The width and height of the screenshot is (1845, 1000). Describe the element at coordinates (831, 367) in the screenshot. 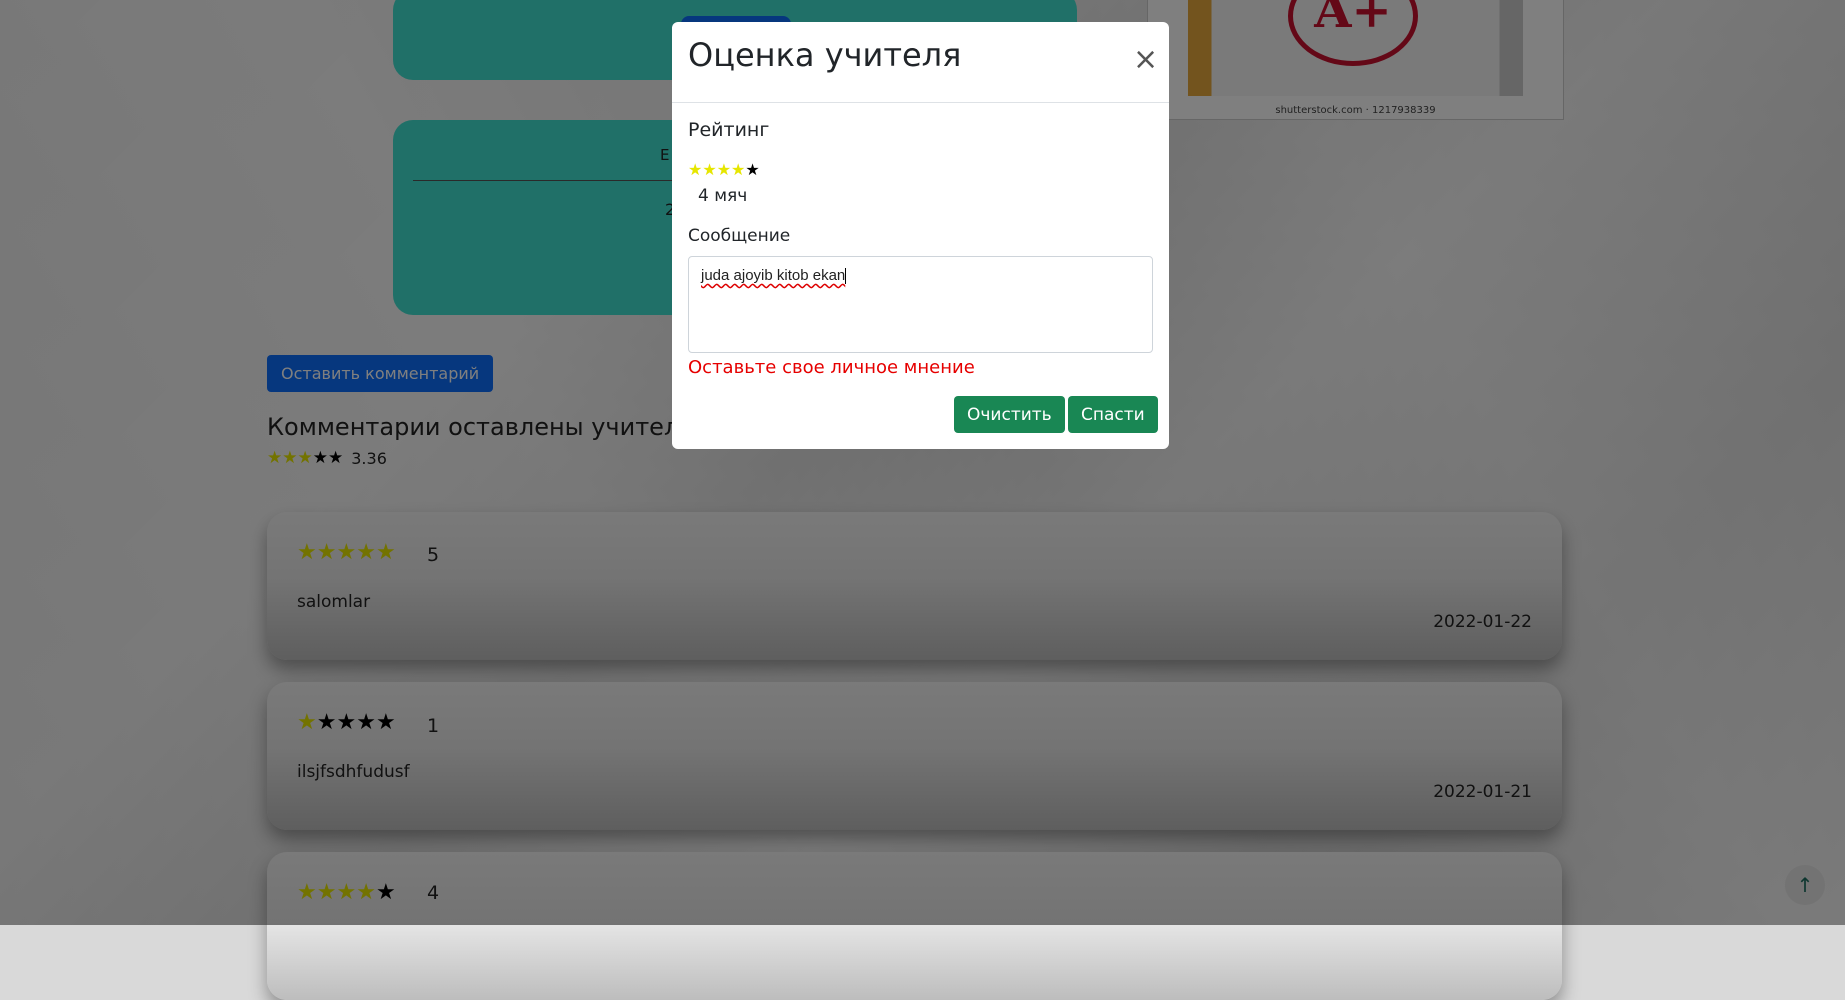

I see `validation-error: Оставьте свое личное мнение` at that location.